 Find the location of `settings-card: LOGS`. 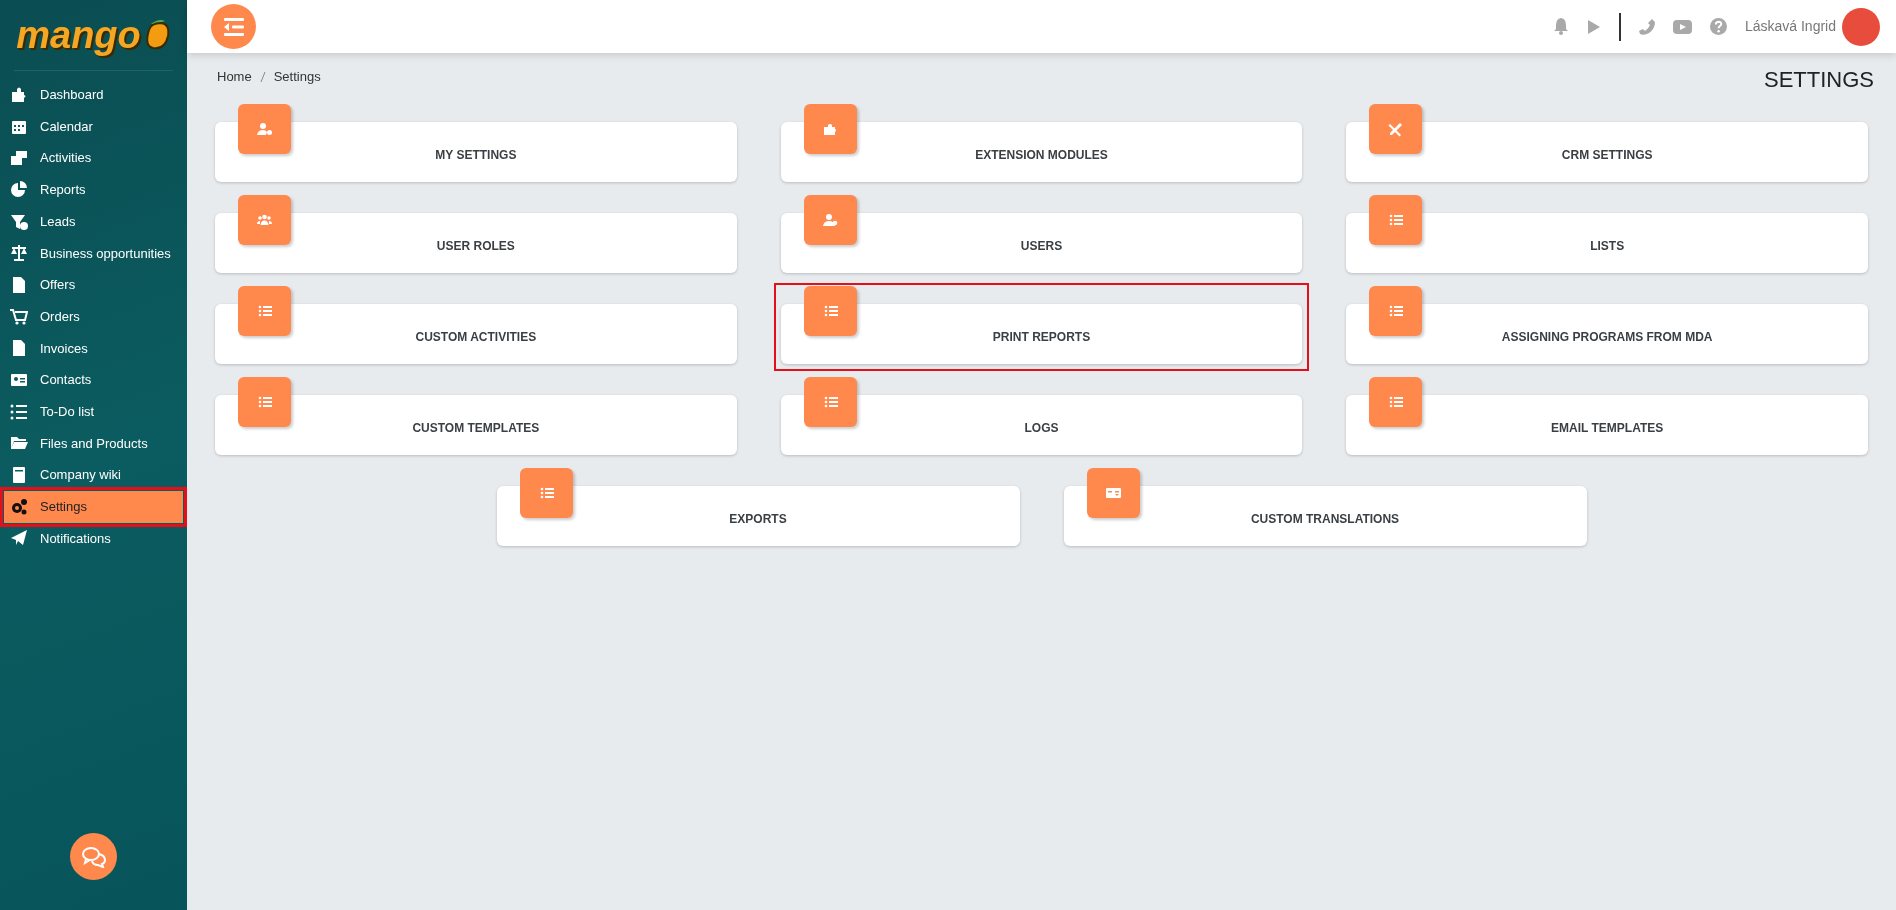

settings-card: LOGS is located at coordinates (1041, 425).